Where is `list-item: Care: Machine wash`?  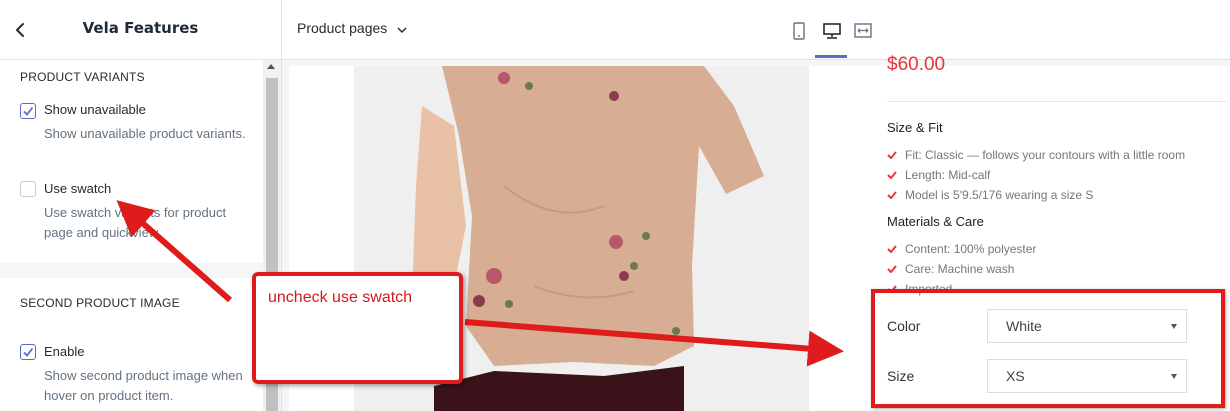 list-item: Care: Machine wash is located at coordinates (950, 269).